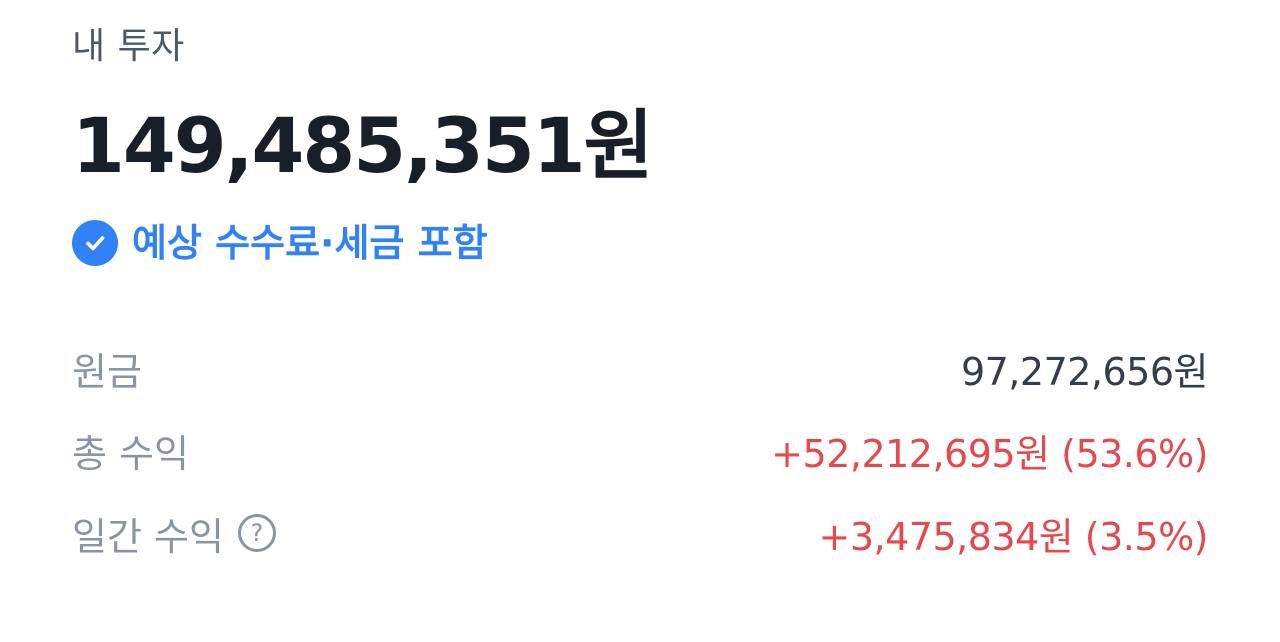 Image resolution: width=1280 pixels, height=642 pixels. I want to click on daily-profit-row: 일간 수익 ? +3,475,834원 (3.5%), so click(640, 533).